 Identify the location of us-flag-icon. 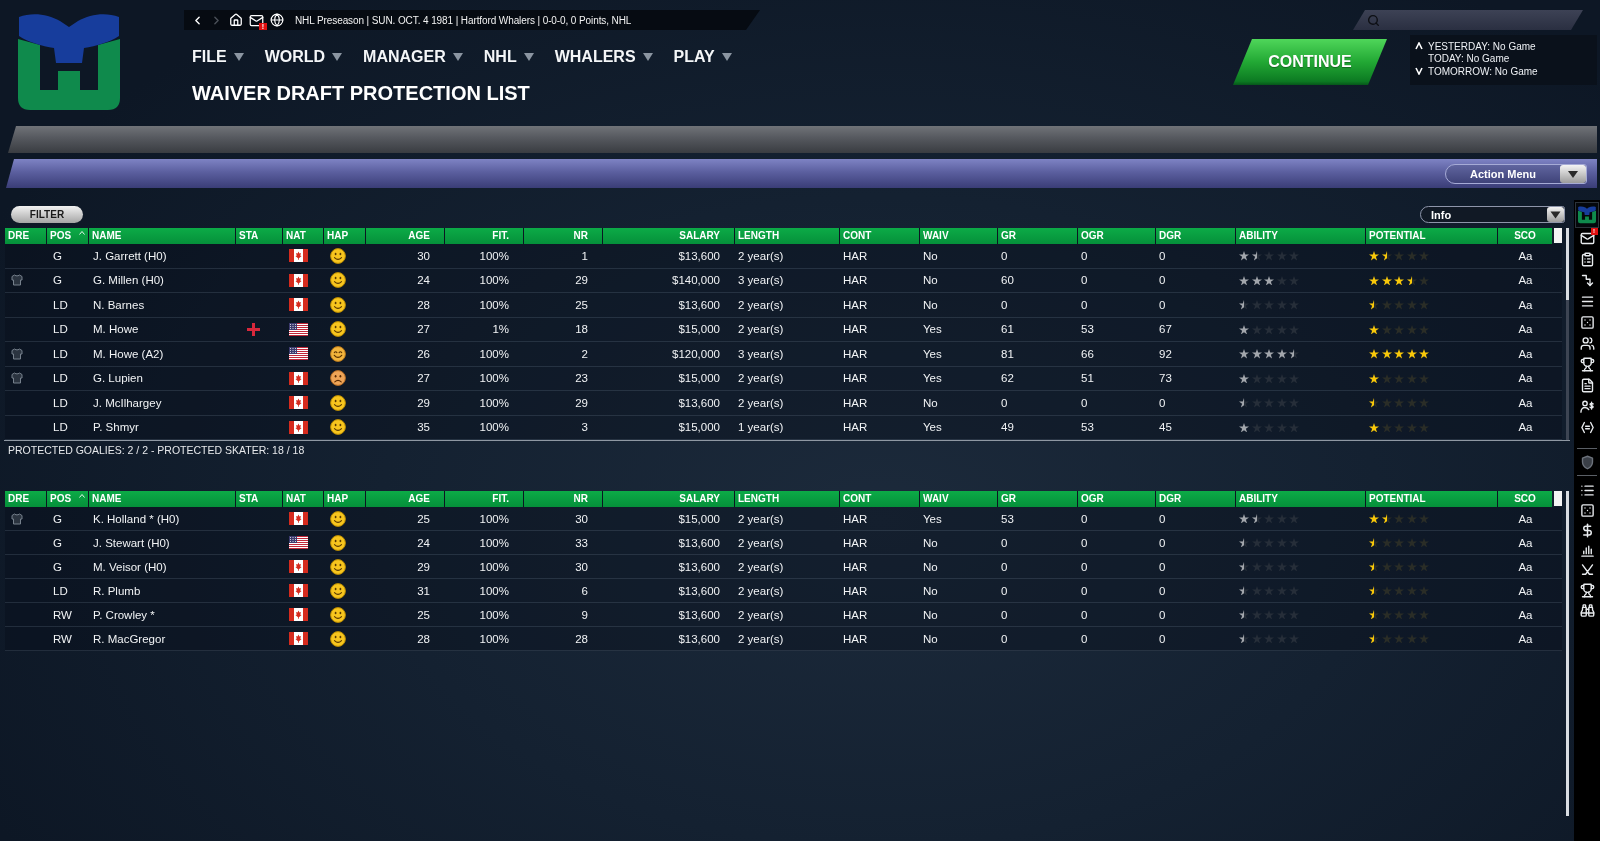
(298, 329).